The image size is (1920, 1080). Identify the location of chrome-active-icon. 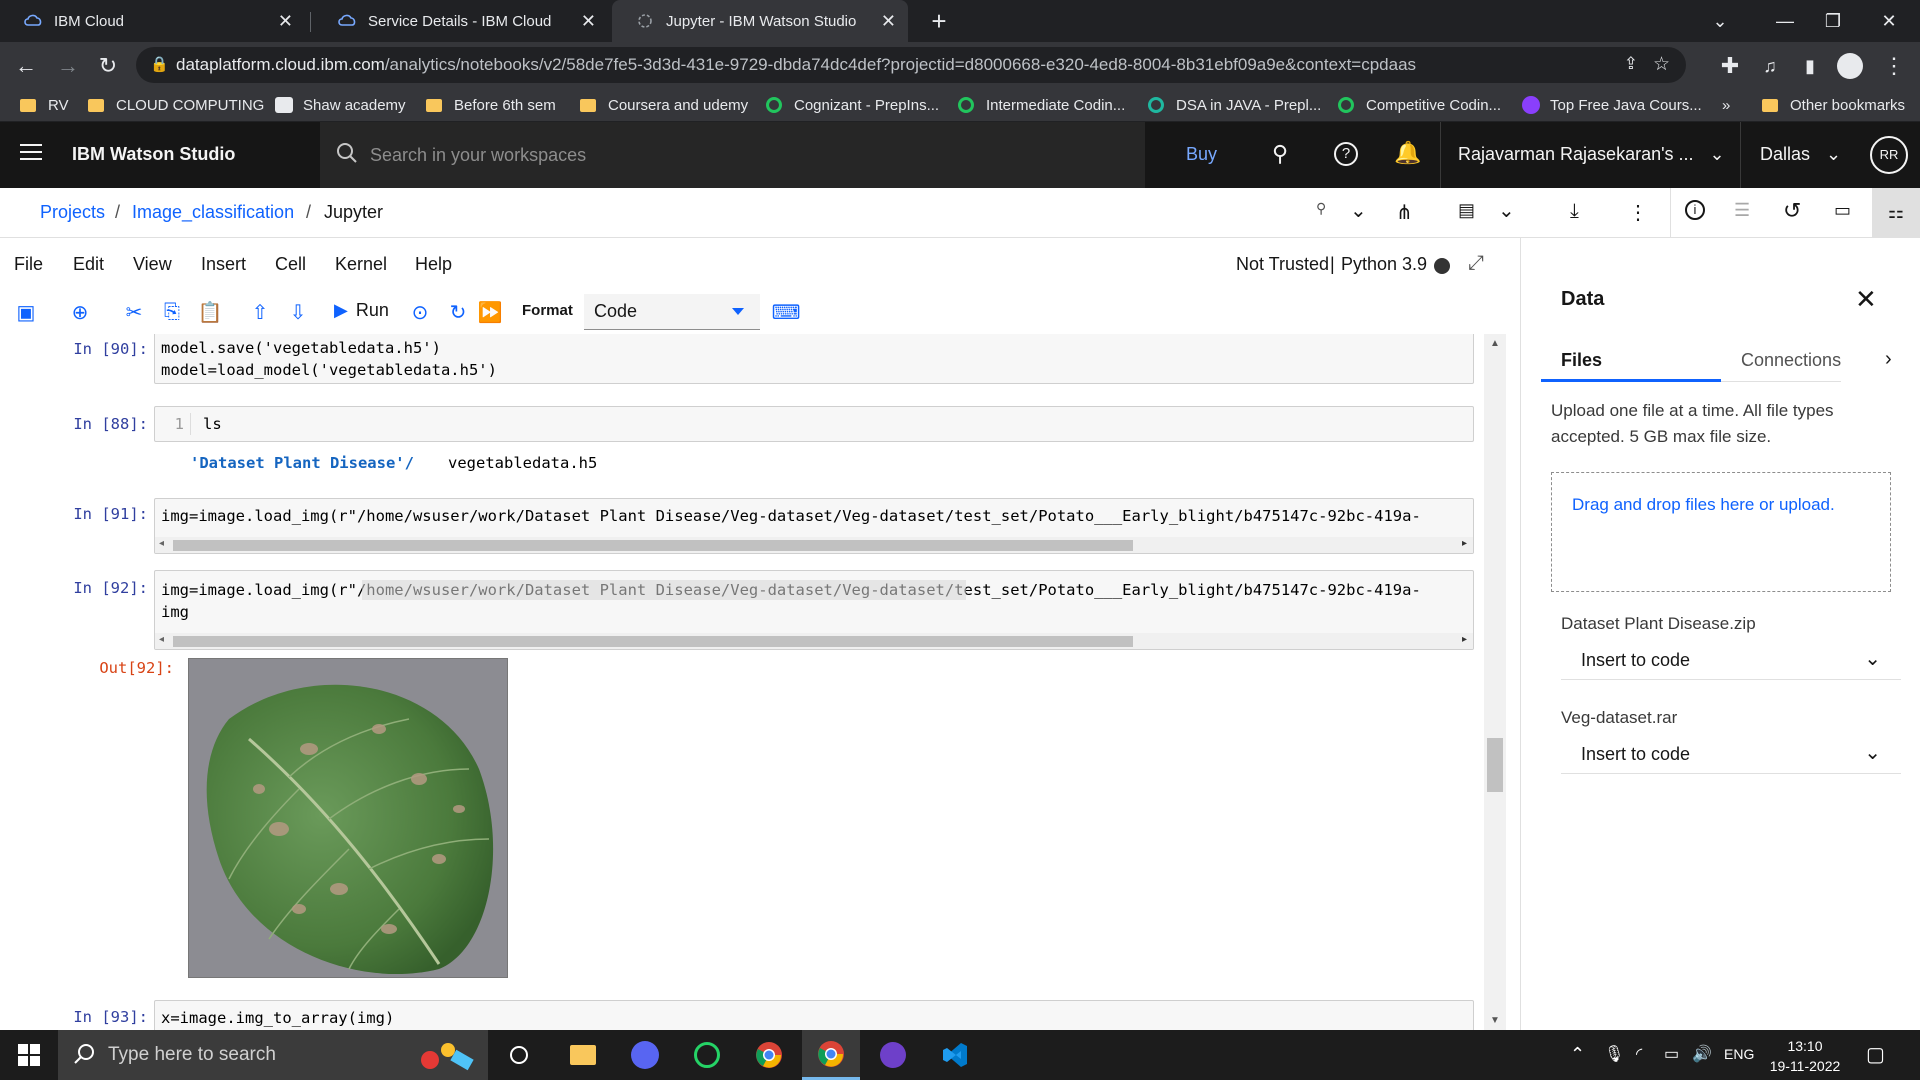
(831, 1055).